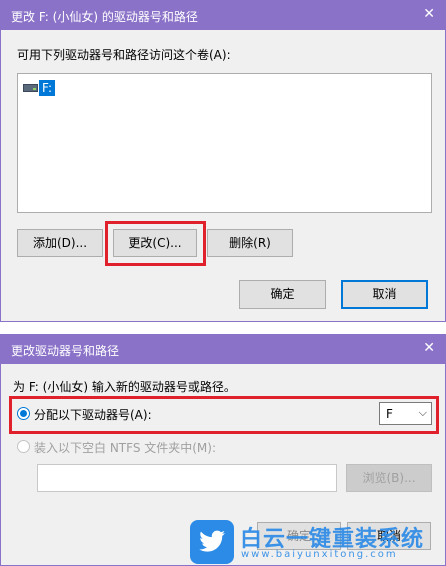 This screenshot has width=446, height=566. I want to click on list-item: F:, so click(39, 88).